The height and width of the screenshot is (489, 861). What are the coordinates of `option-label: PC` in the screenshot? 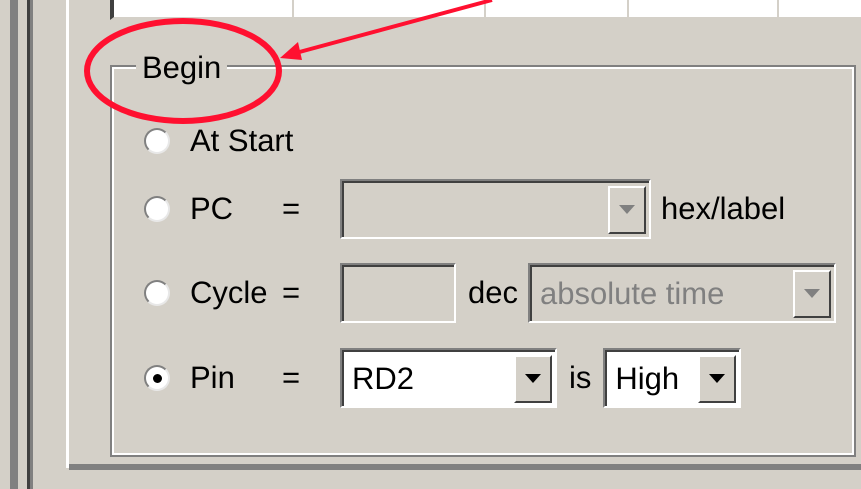 It's located at (212, 209).